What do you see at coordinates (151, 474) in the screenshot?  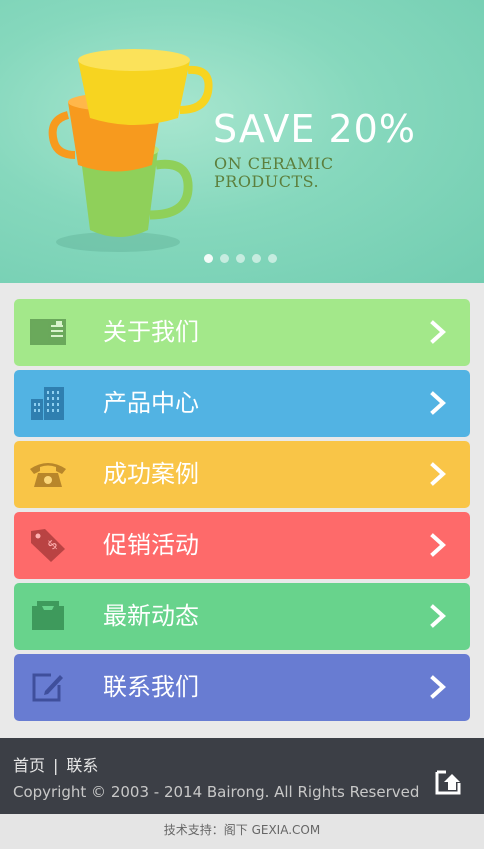 I see `menu-item-label: 成功案例` at bounding box center [151, 474].